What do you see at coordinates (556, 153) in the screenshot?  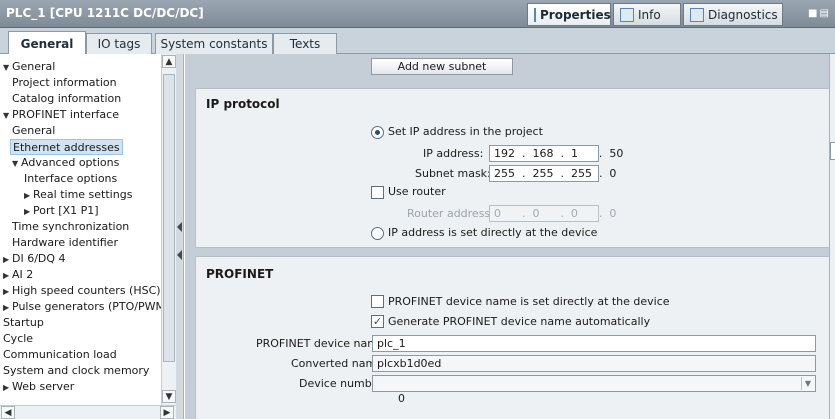 I see `ip-address-field: 192 . 168 . 1 . 50` at bounding box center [556, 153].